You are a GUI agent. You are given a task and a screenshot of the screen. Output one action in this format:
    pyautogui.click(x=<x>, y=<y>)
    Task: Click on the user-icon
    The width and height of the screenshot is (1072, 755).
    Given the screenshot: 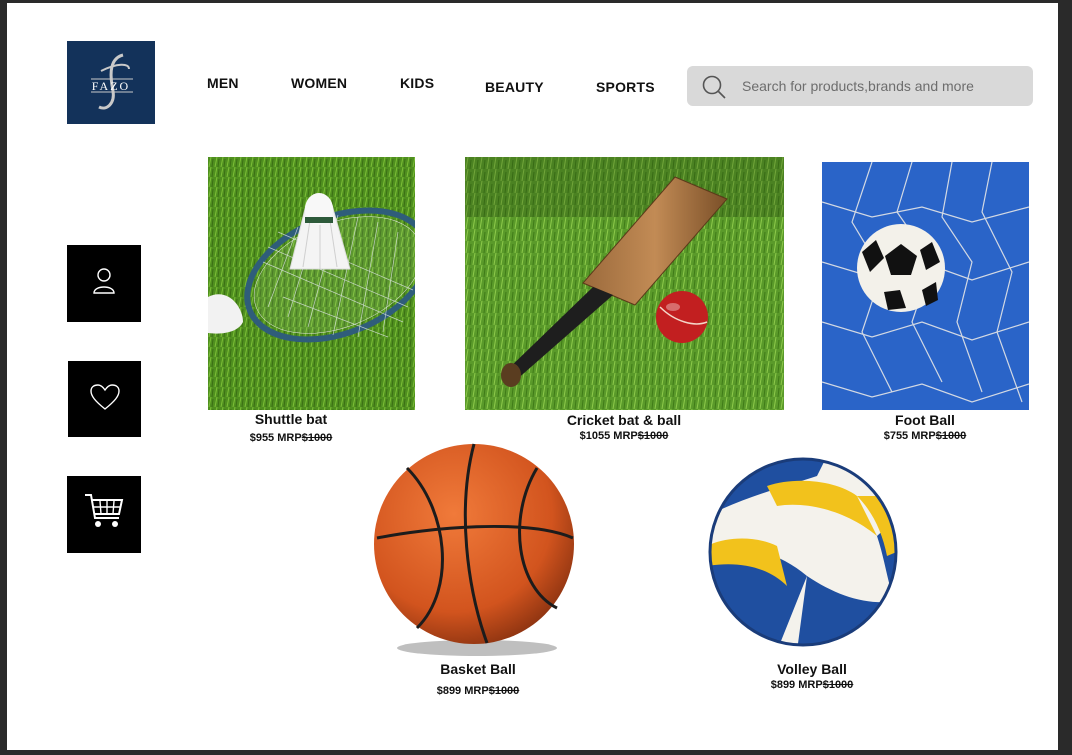 What is the action you would take?
    pyautogui.click(x=104, y=283)
    